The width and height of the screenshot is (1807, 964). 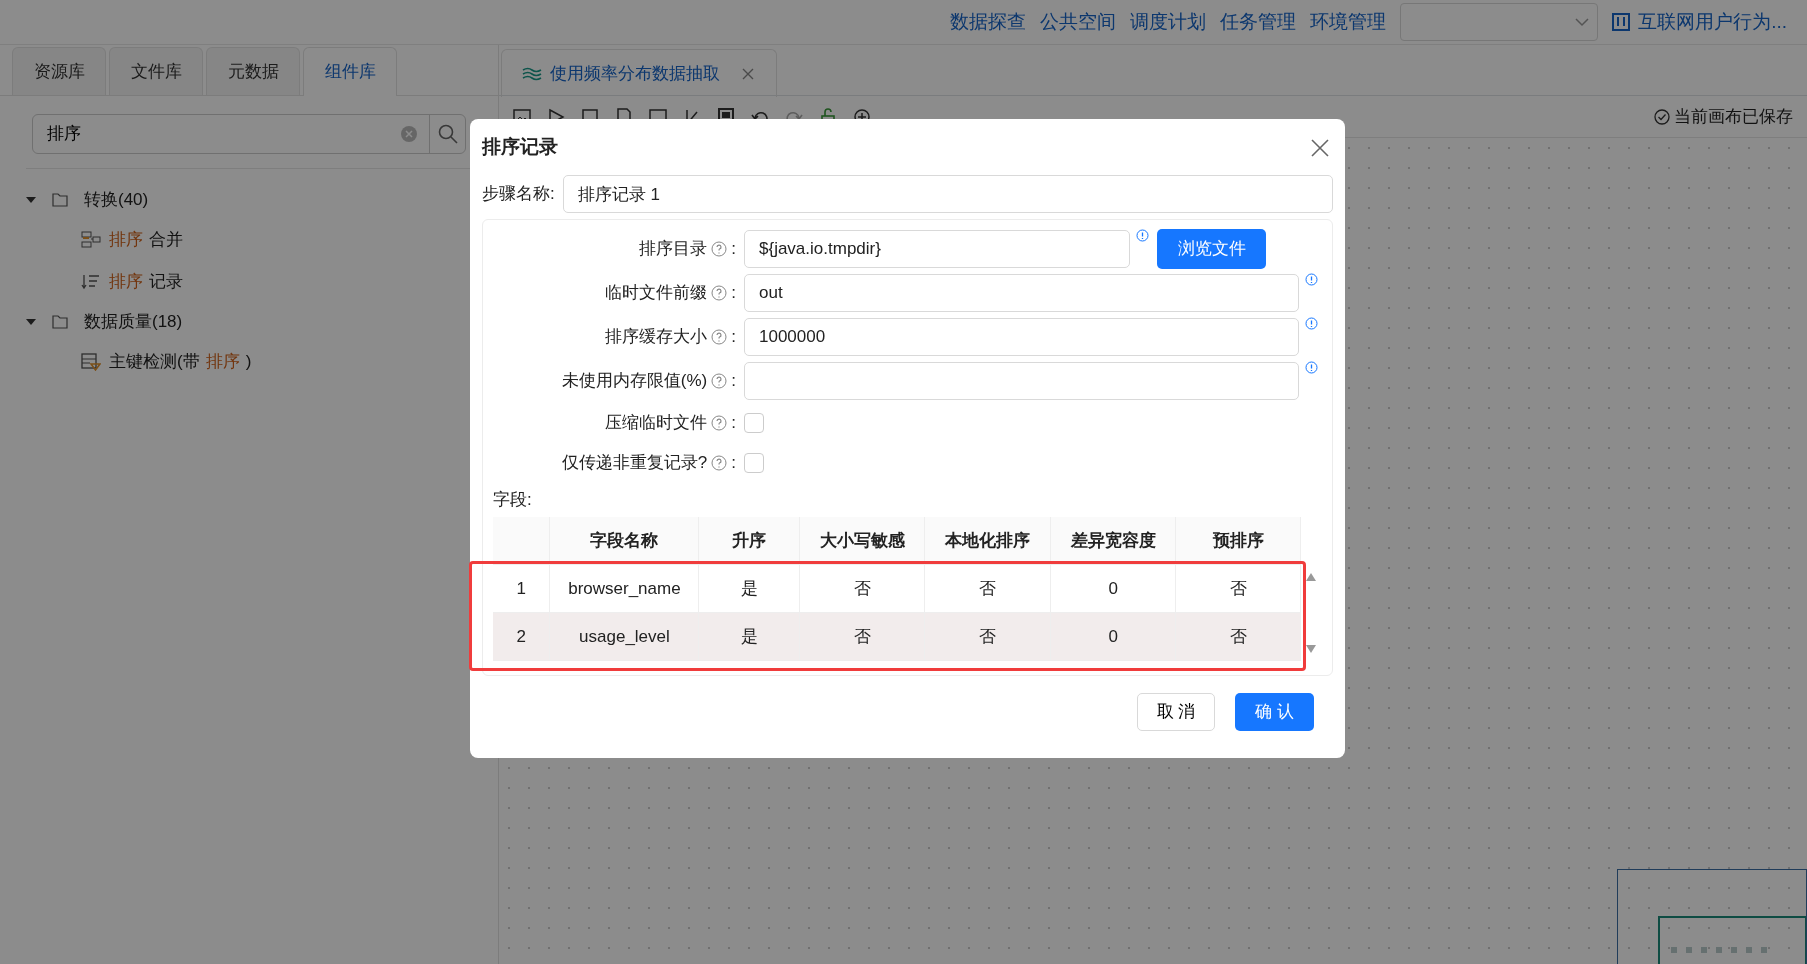 I want to click on tab: 资源库, so click(x=59, y=71).